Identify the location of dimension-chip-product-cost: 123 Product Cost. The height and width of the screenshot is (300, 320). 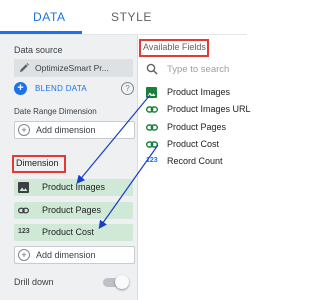
(73, 232).